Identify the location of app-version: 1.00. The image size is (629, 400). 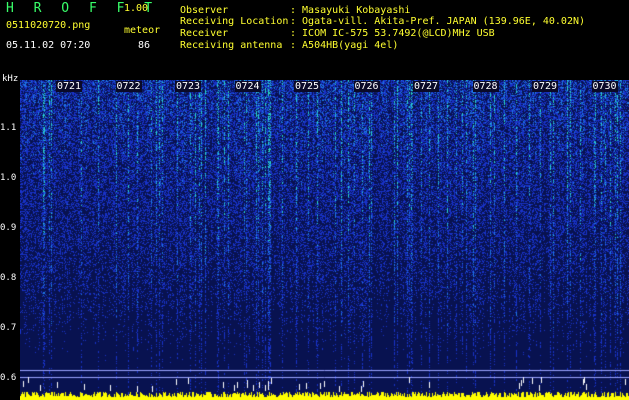
(136, 8).